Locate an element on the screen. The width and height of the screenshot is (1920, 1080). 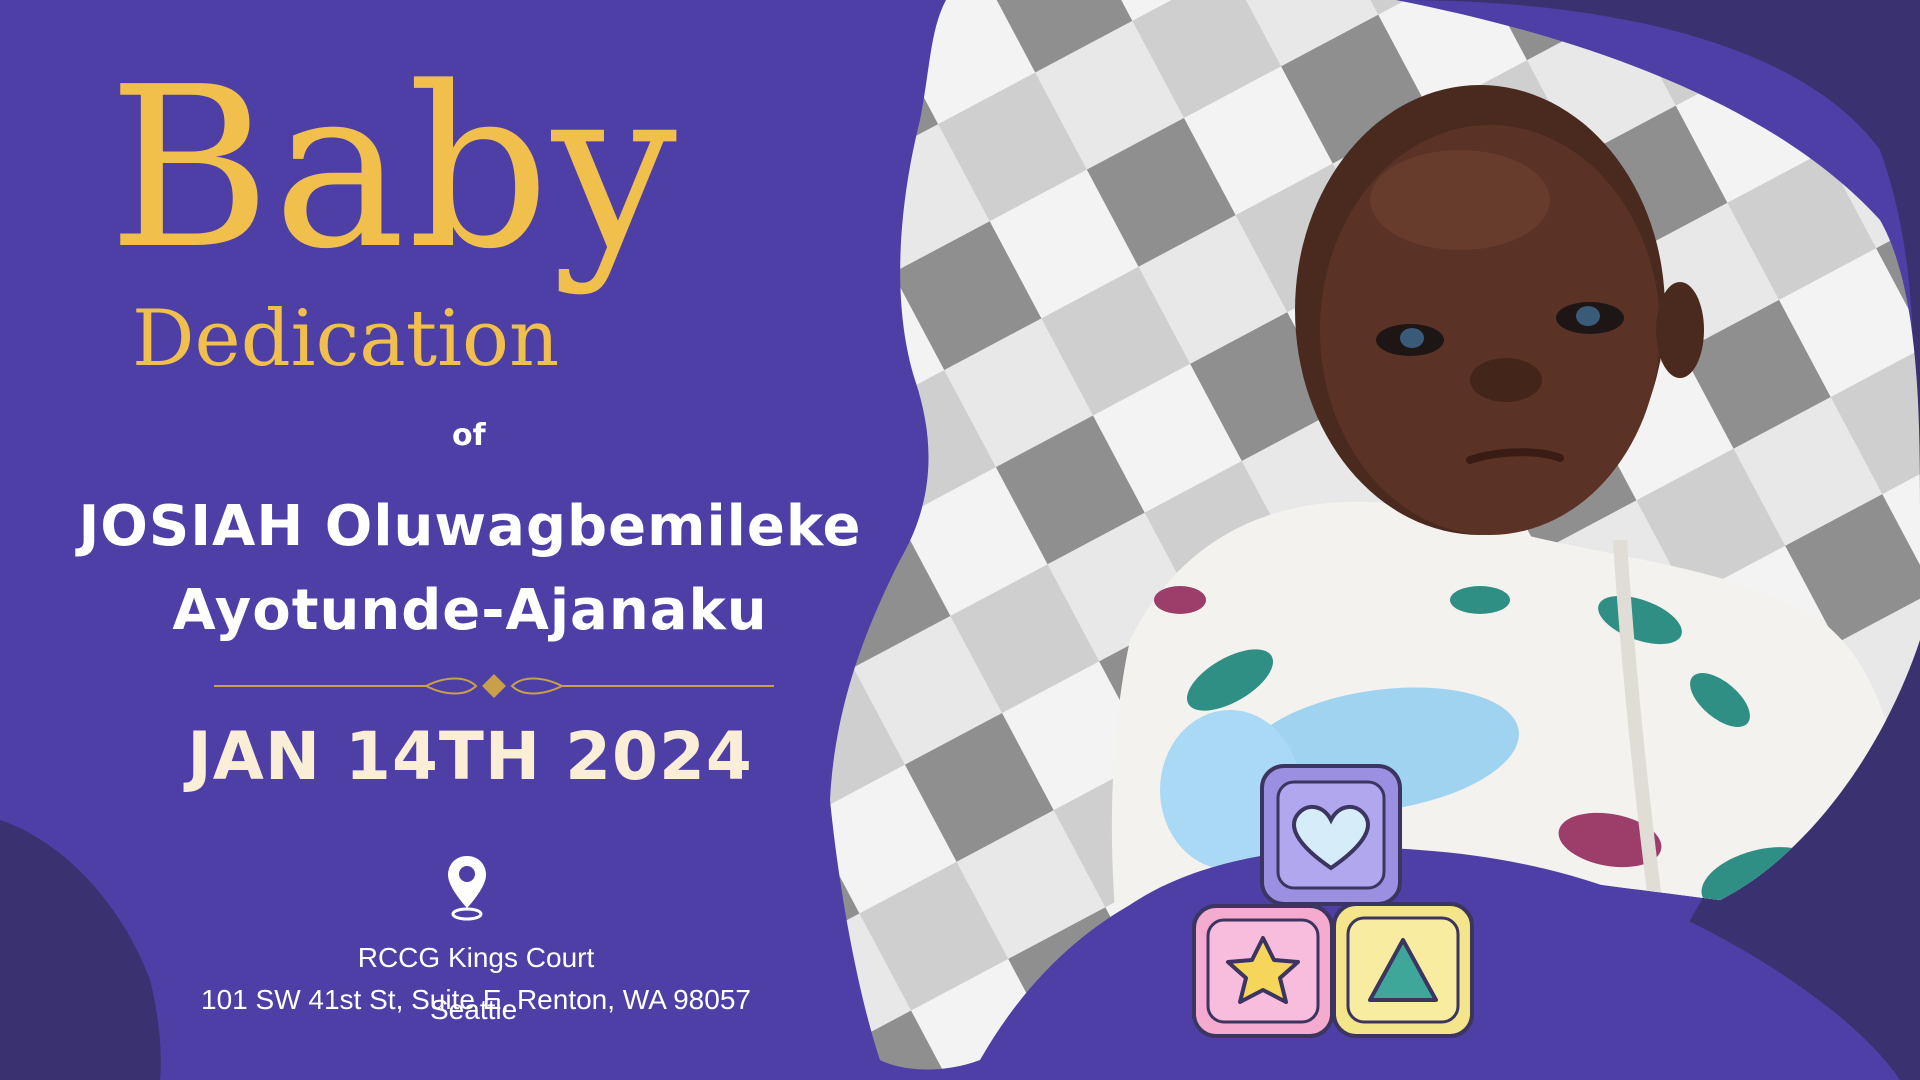
title-dedication: Dedication is located at coordinates (346, 339).